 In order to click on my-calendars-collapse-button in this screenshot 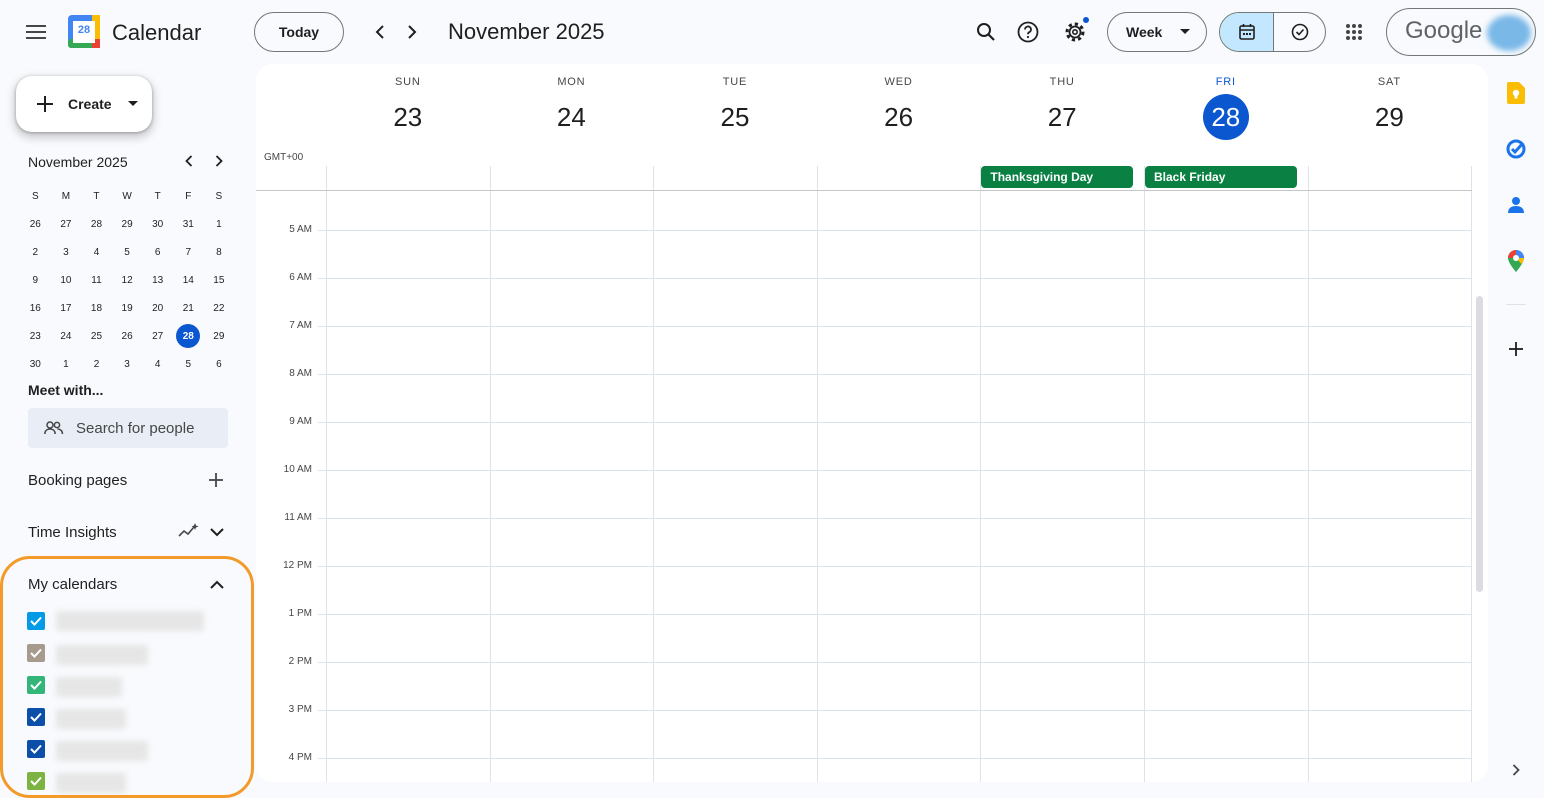, I will do `click(217, 584)`.